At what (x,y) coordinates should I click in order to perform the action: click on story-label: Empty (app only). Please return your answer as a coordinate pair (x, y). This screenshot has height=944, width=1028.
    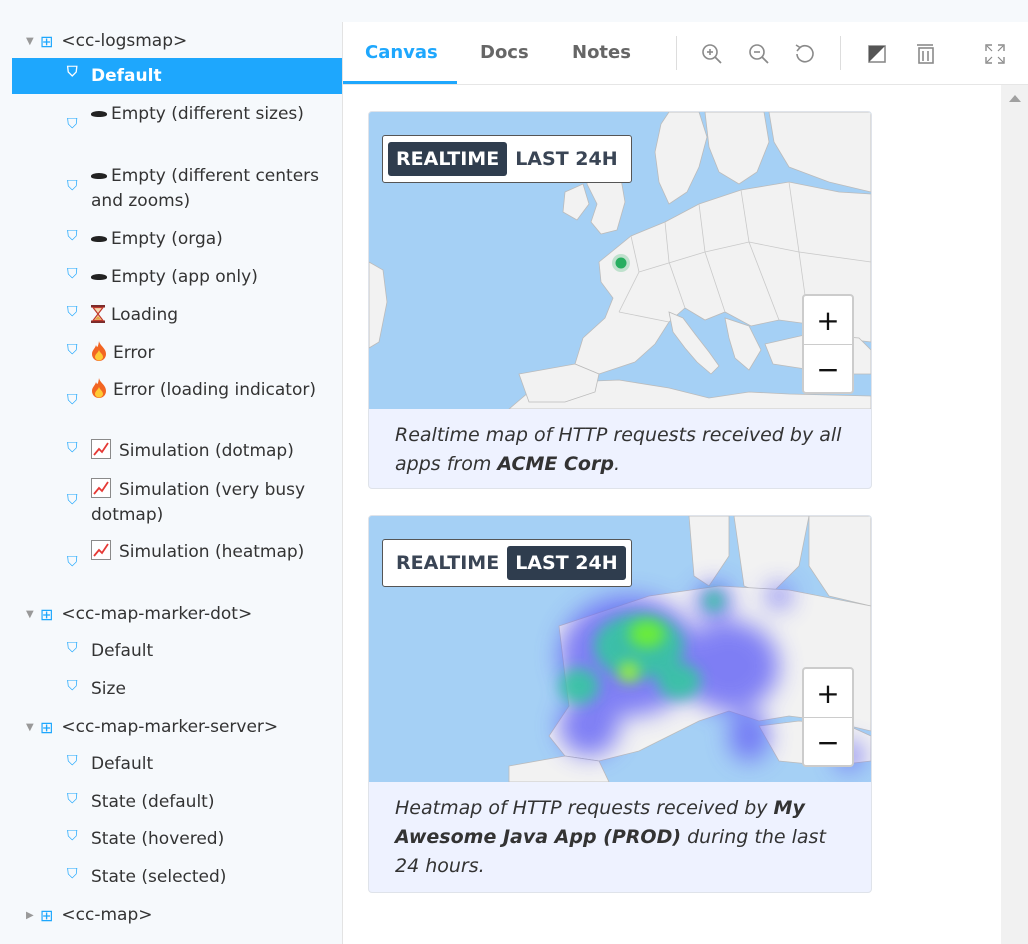
    Looking at the image, I should click on (184, 277).